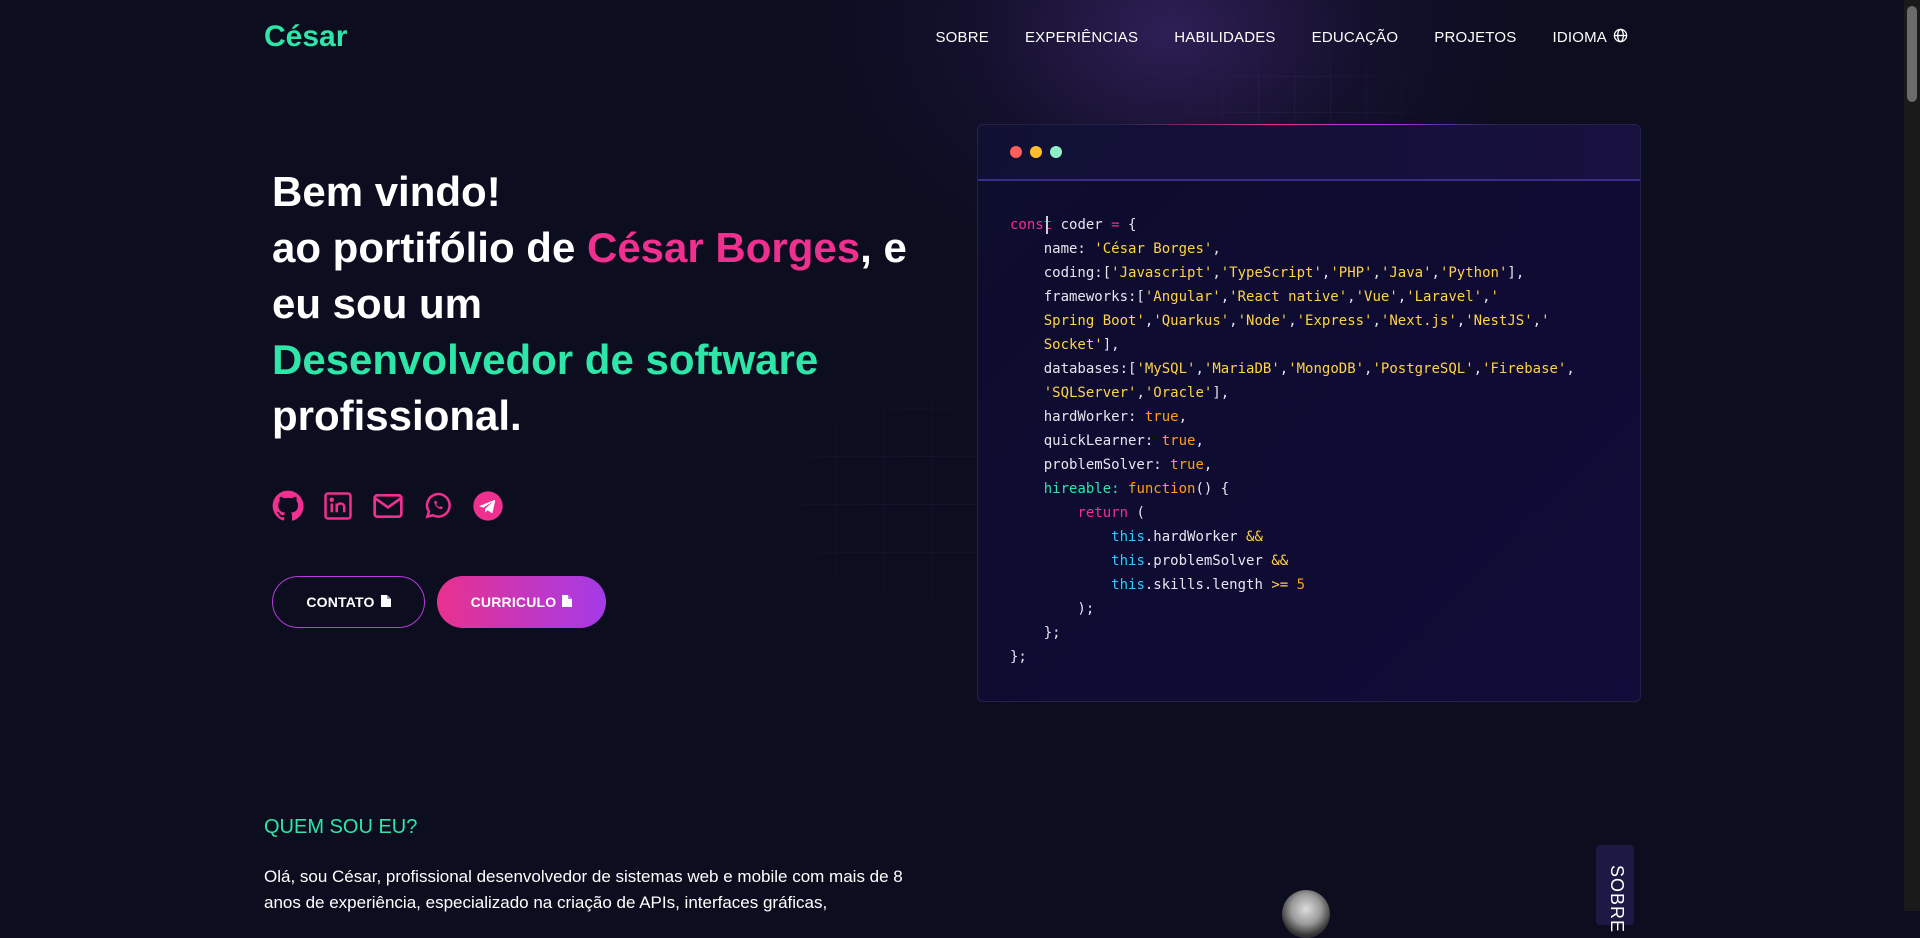  I want to click on contato-button: CONTATO, so click(348, 602).